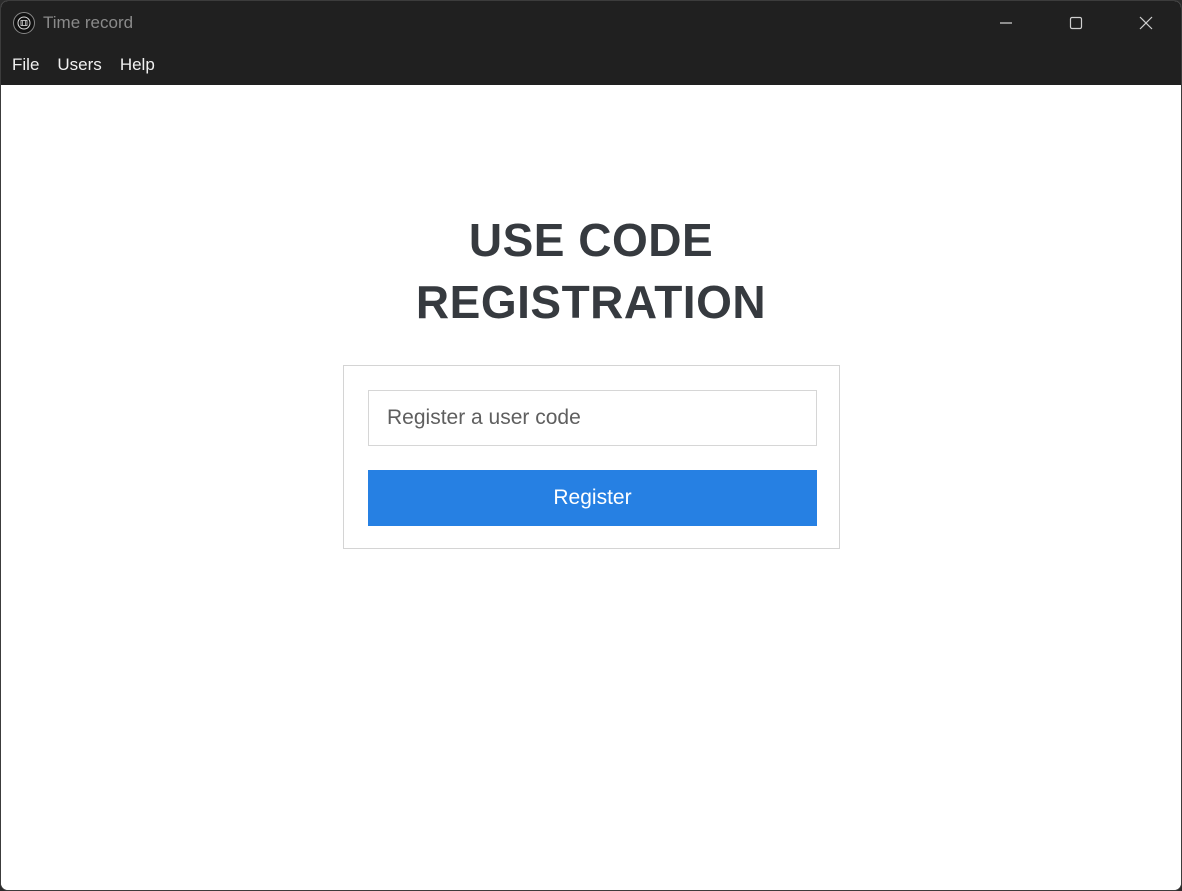  What do you see at coordinates (592, 498) in the screenshot?
I see `register-button: Register` at bounding box center [592, 498].